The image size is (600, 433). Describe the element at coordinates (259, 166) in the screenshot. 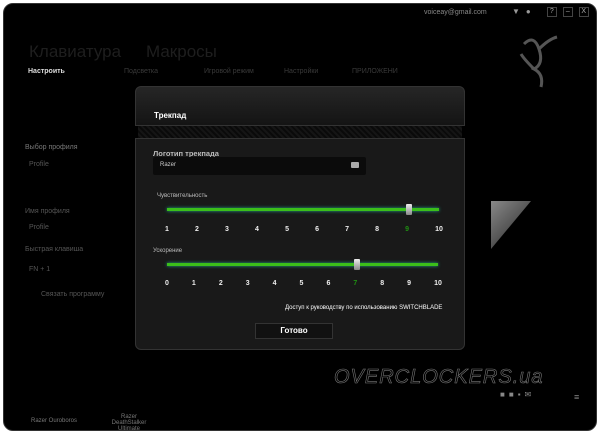

I see `logo-field: Razer` at that location.